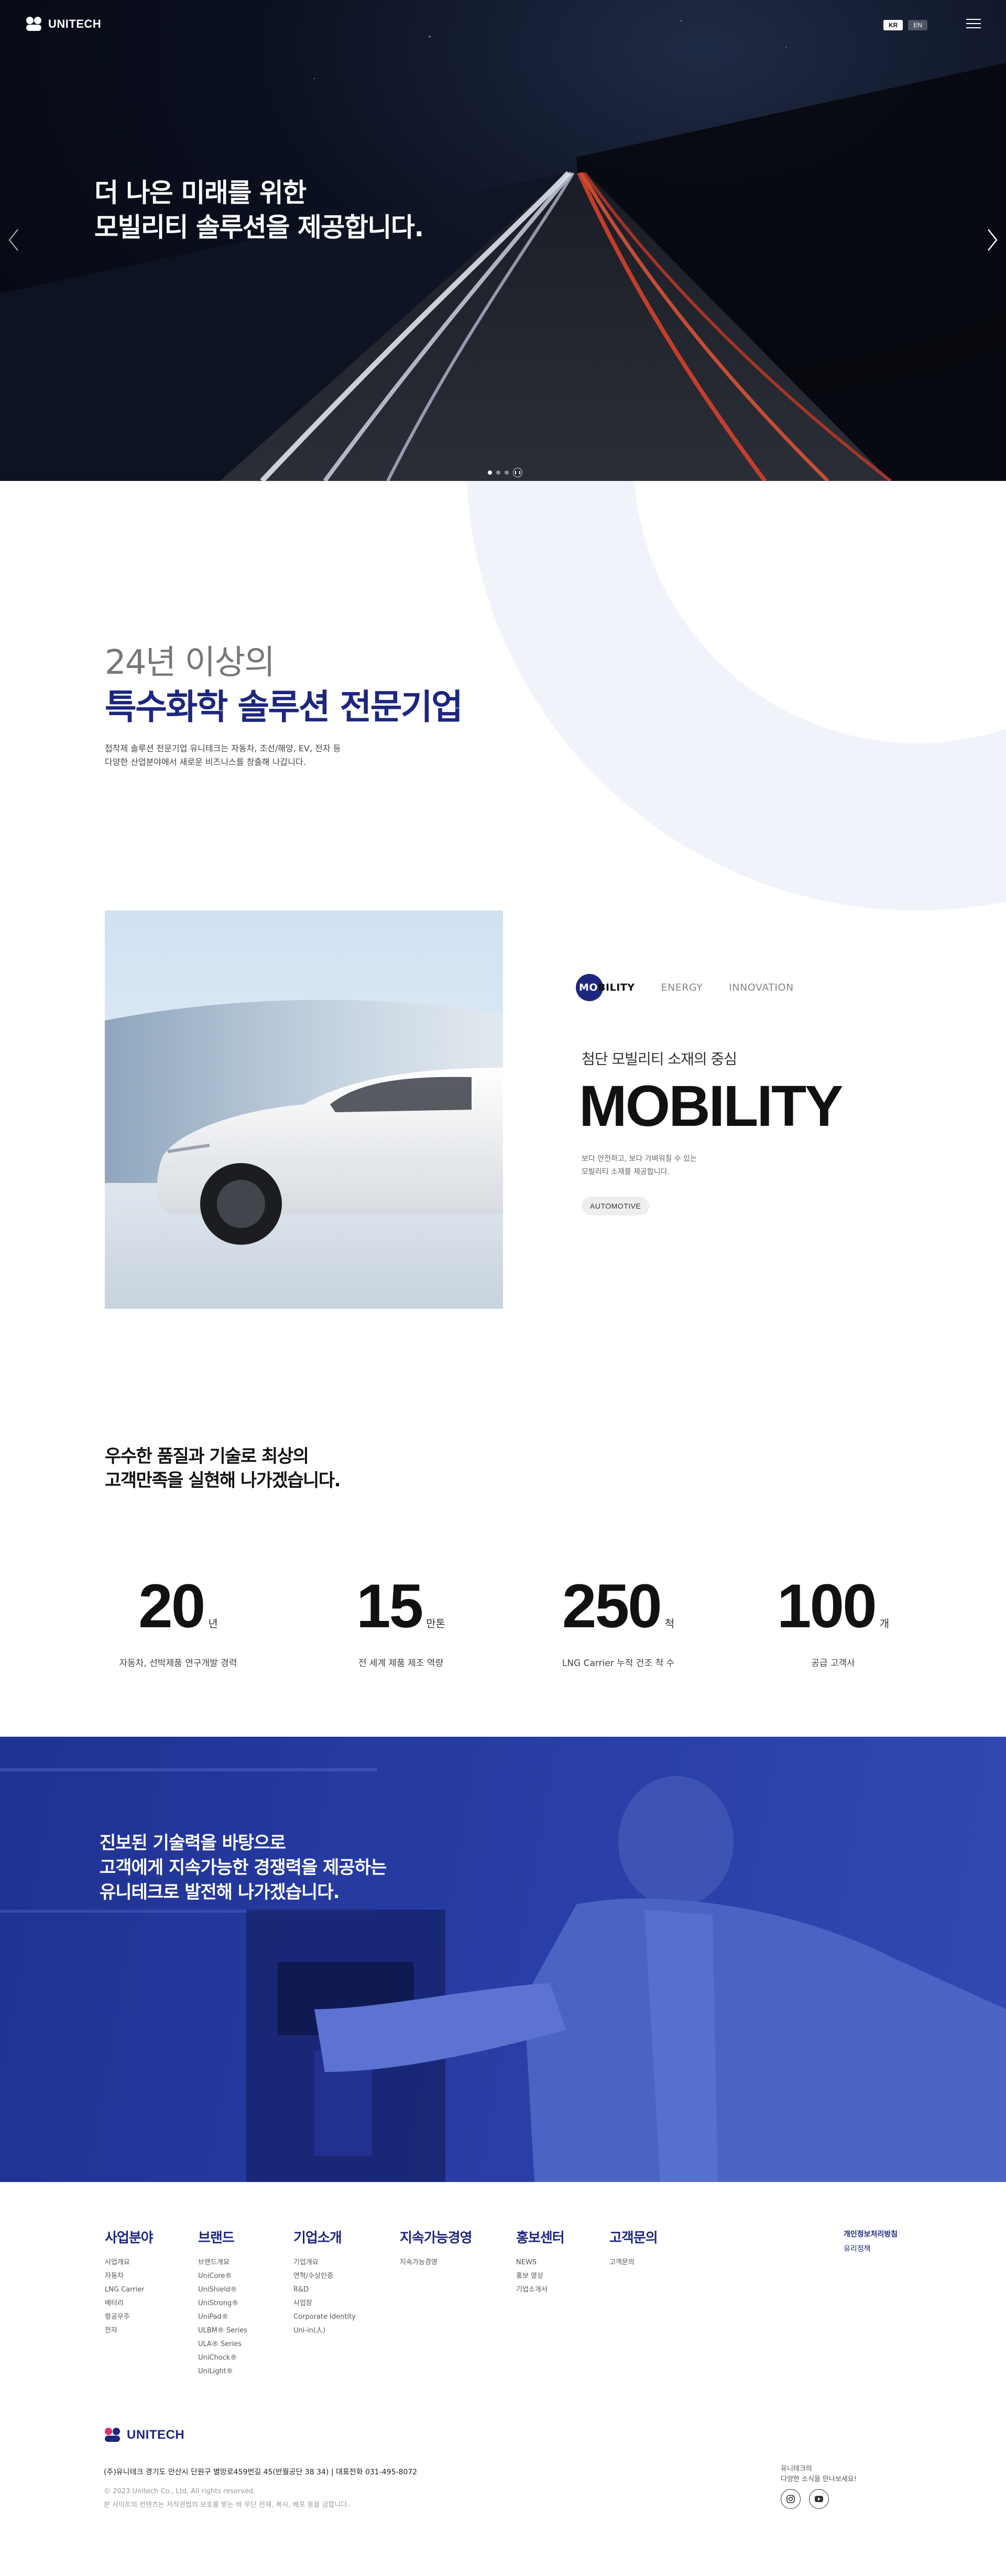  Describe the element at coordinates (540, 2276) in the screenshot. I see `footer-link: 홍보 영상` at that location.